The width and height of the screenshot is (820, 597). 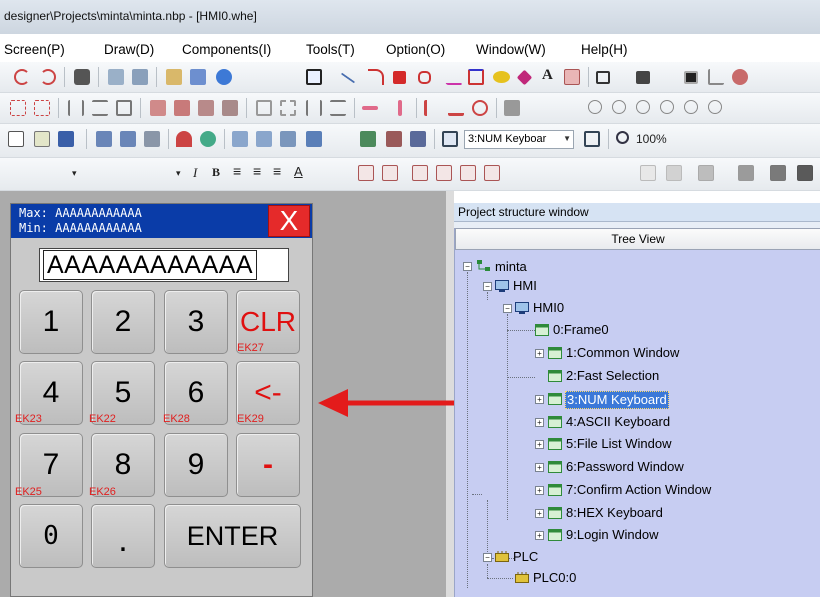 I want to click on font-dropdown-icon: ▾, so click(x=74, y=173).